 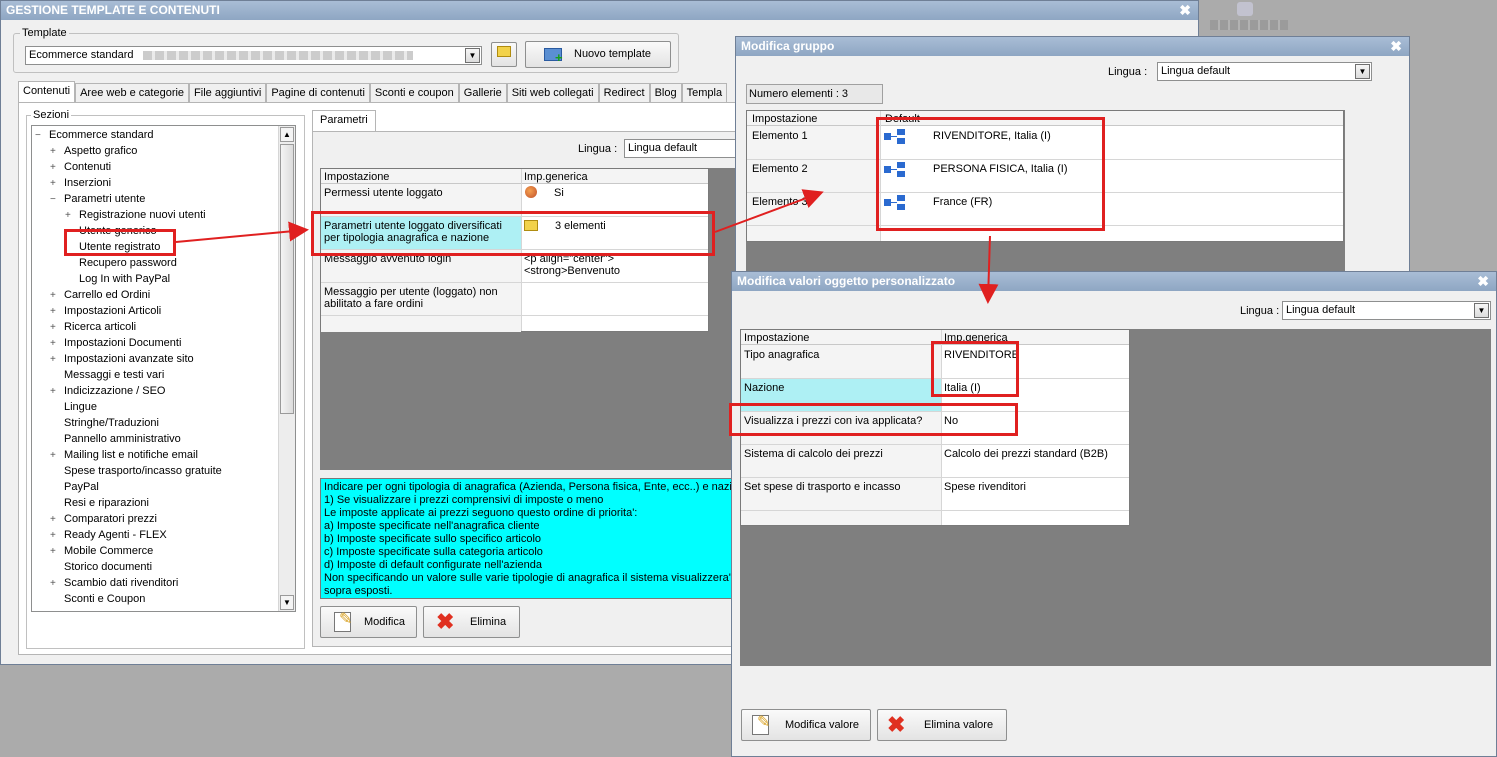 What do you see at coordinates (115, 343) in the screenshot?
I see `tree-item: + Impostazioni Documenti` at bounding box center [115, 343].